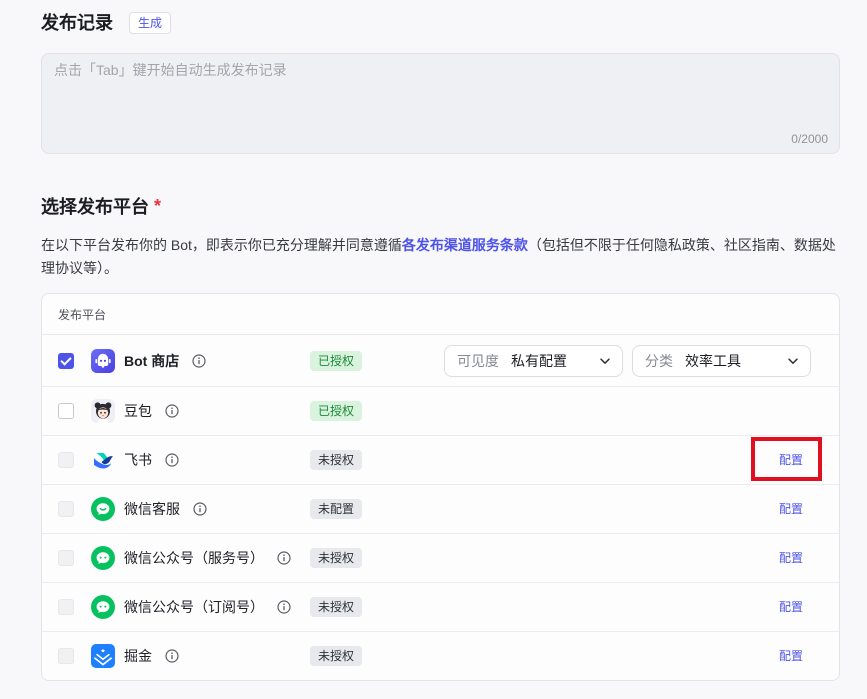 The width and height of the screenshot is (867, 699). What do you see at coordinates (221, 245) in the screenshot?
I see `description-text: 在以下平台发布你的 Bot，即表示你已充分理解并同意遵循` at bounding box center [221, 245].